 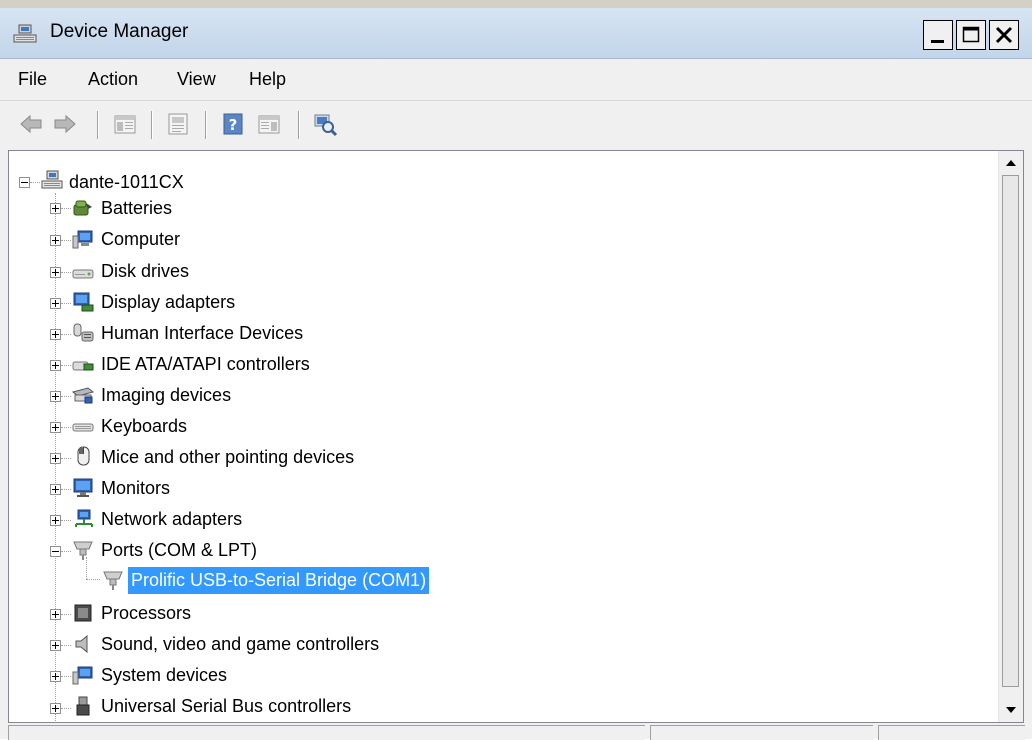 I want to click on processor-icon, so click(x=83, y=613).